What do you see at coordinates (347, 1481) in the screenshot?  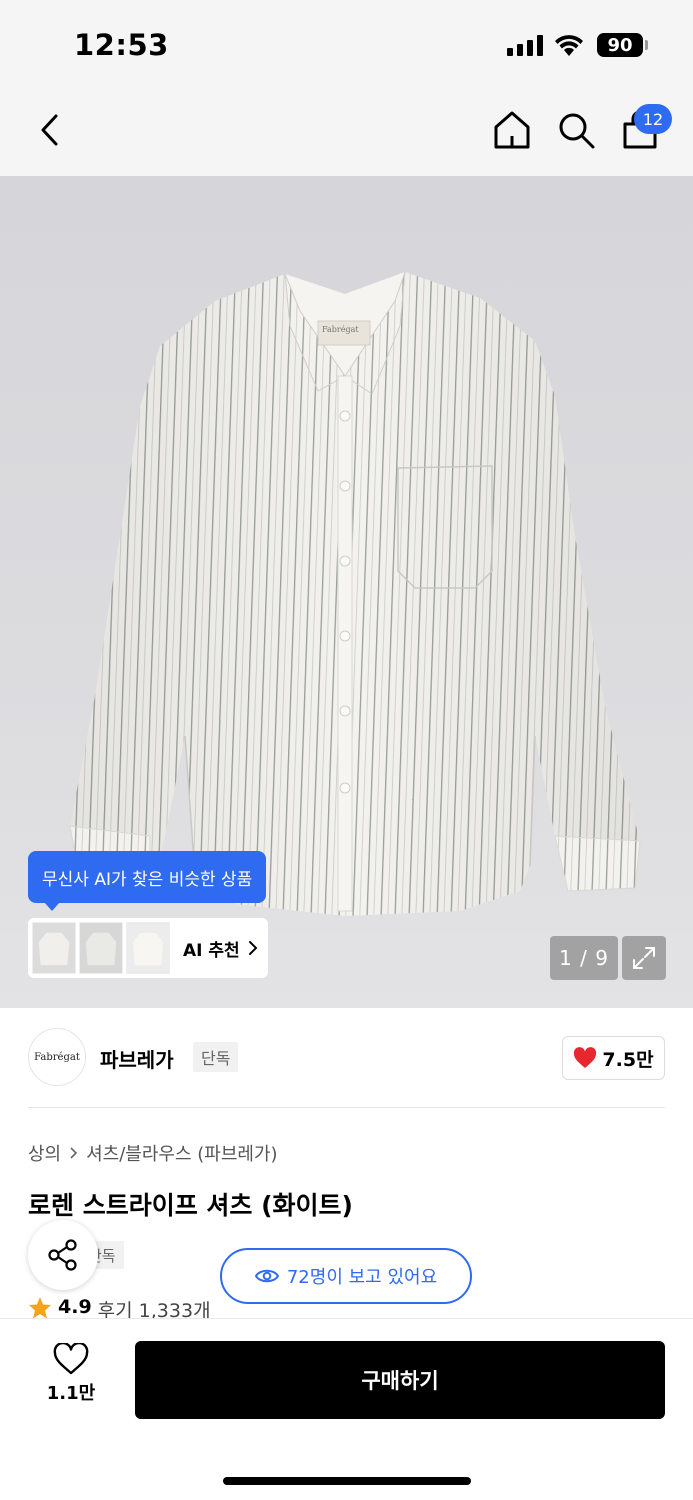 I see `home-indicator` at bounding box center [347, 1481].